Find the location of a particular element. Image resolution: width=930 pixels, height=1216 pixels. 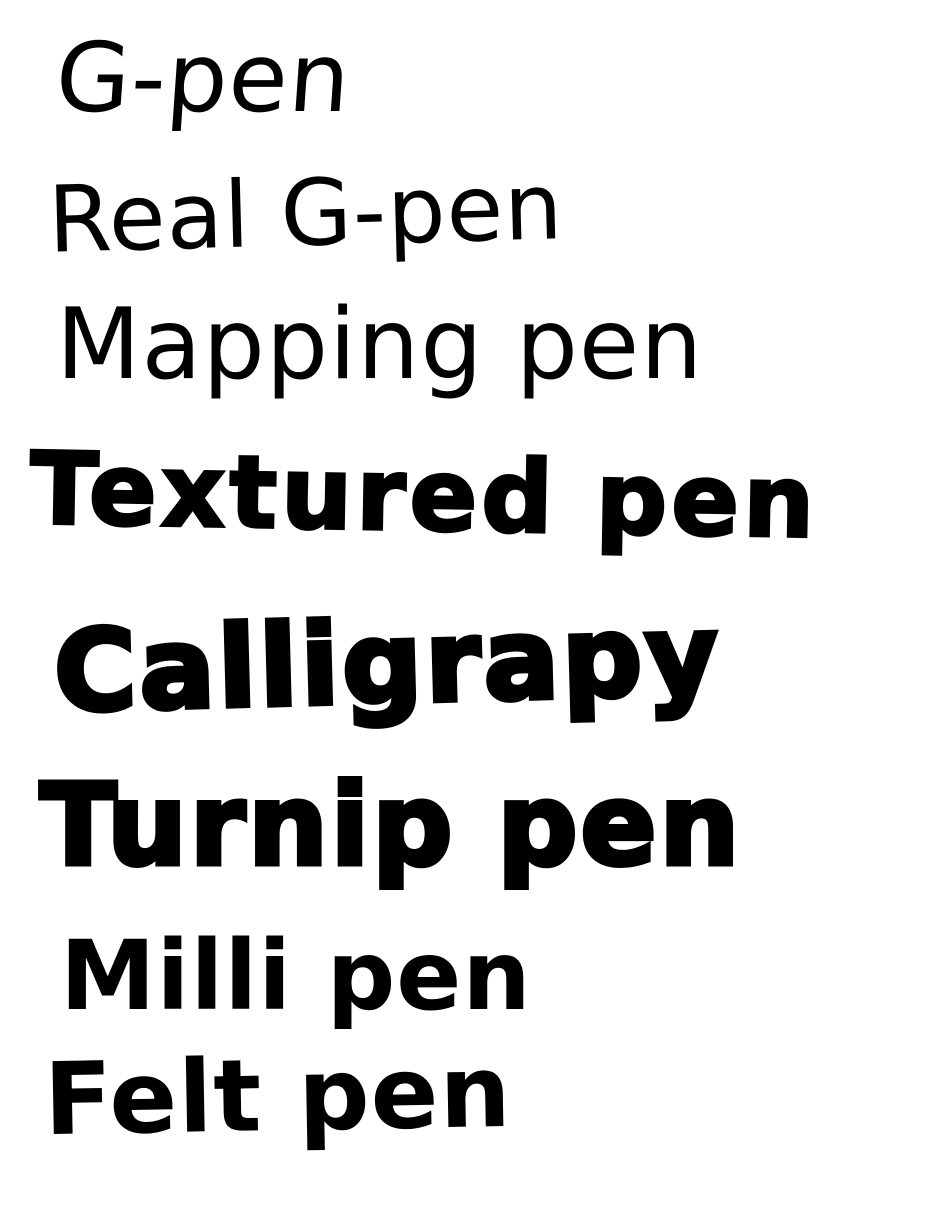

pen-sample-real-g-pen: Real G-pen is located at coordinates (305, 213).